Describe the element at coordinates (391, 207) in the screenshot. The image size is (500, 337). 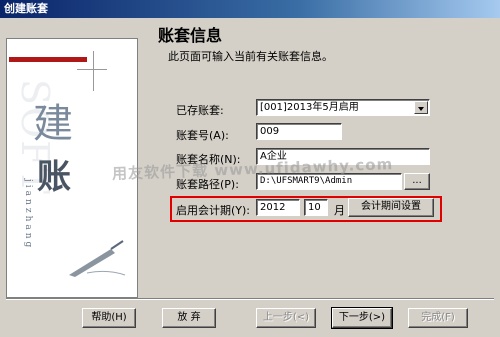
I see `period-settings-button: 会计期间设置` at that location.